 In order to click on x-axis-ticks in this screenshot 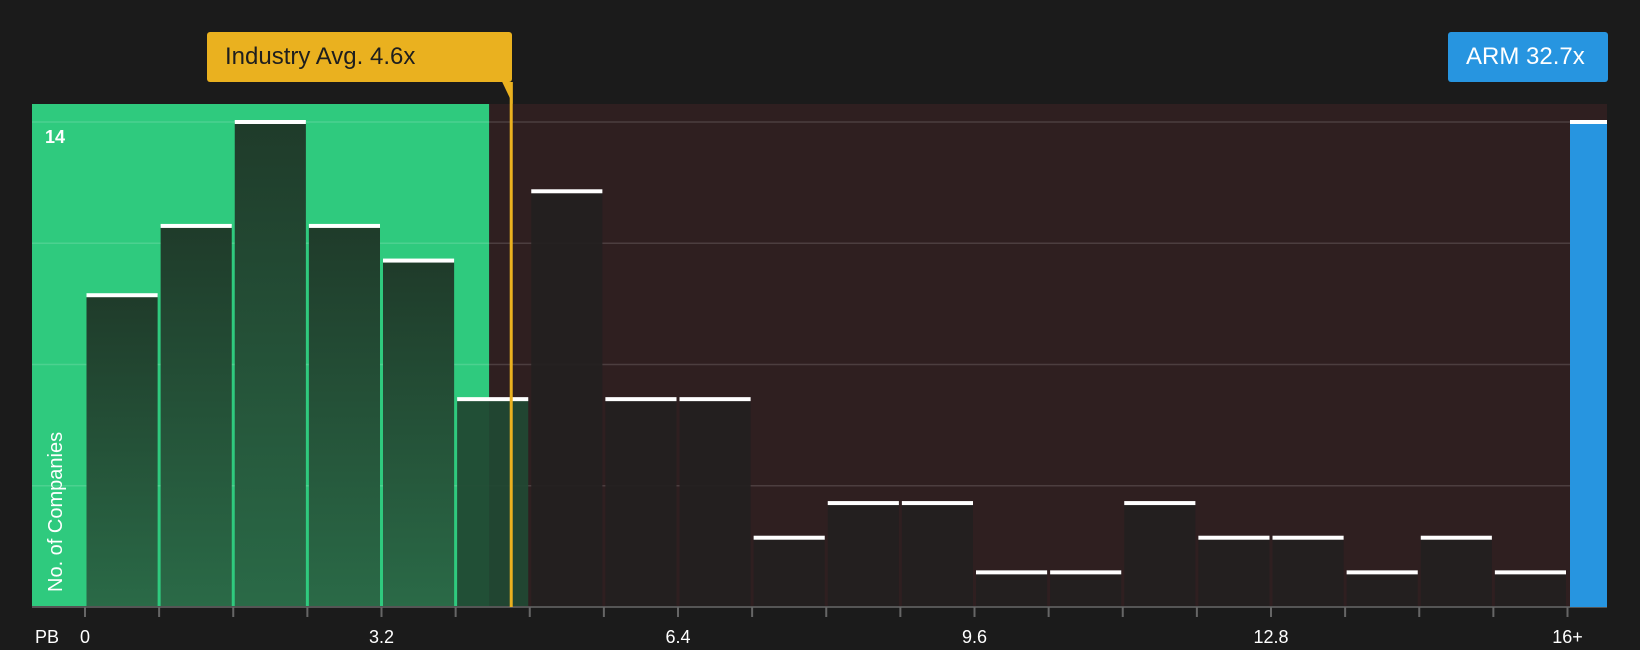, I will do `click(826, 612)`.